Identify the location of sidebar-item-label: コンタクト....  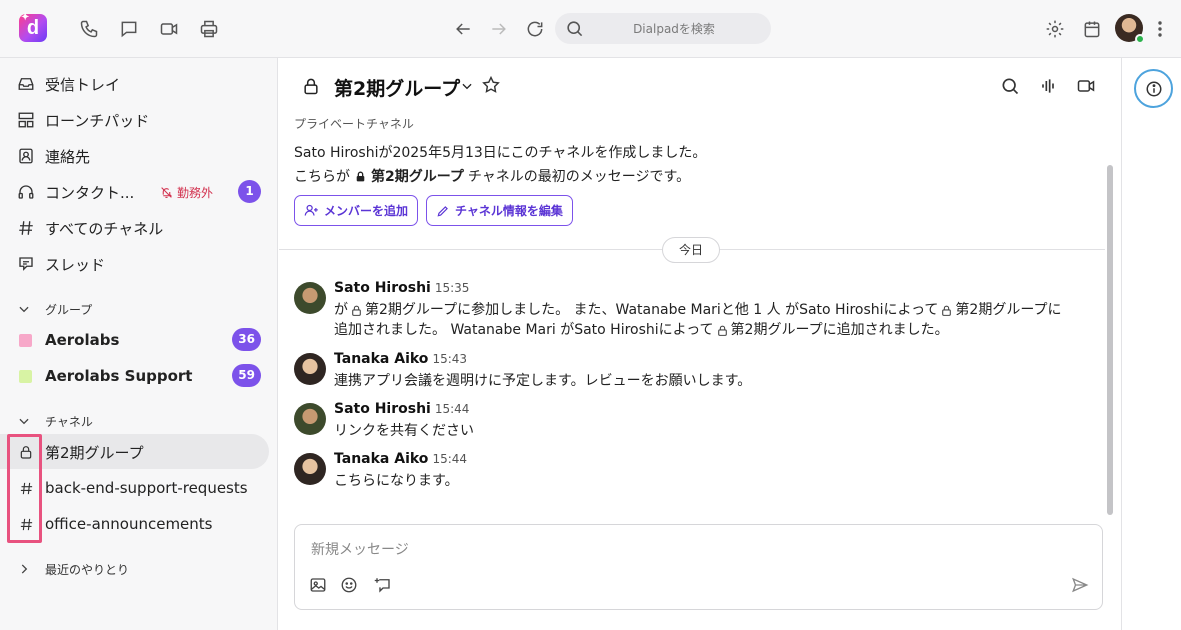
(90, 192).